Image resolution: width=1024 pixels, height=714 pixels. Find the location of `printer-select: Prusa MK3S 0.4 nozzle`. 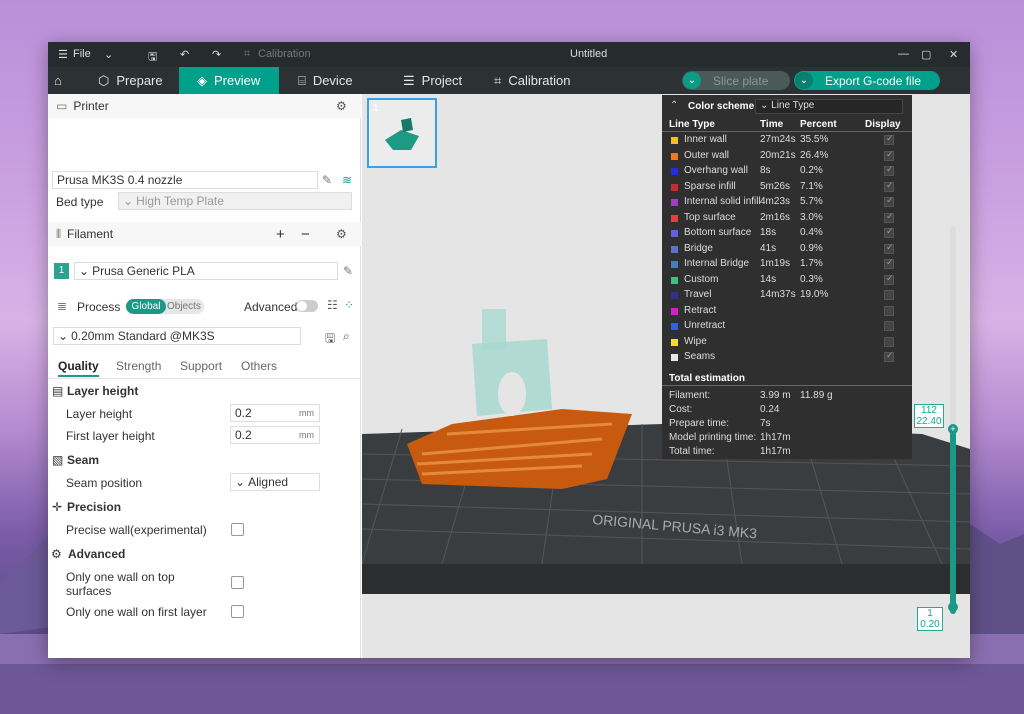

printer-select: Prusa MK3S 0.4 nozzle is located at coordinates (185, 180).